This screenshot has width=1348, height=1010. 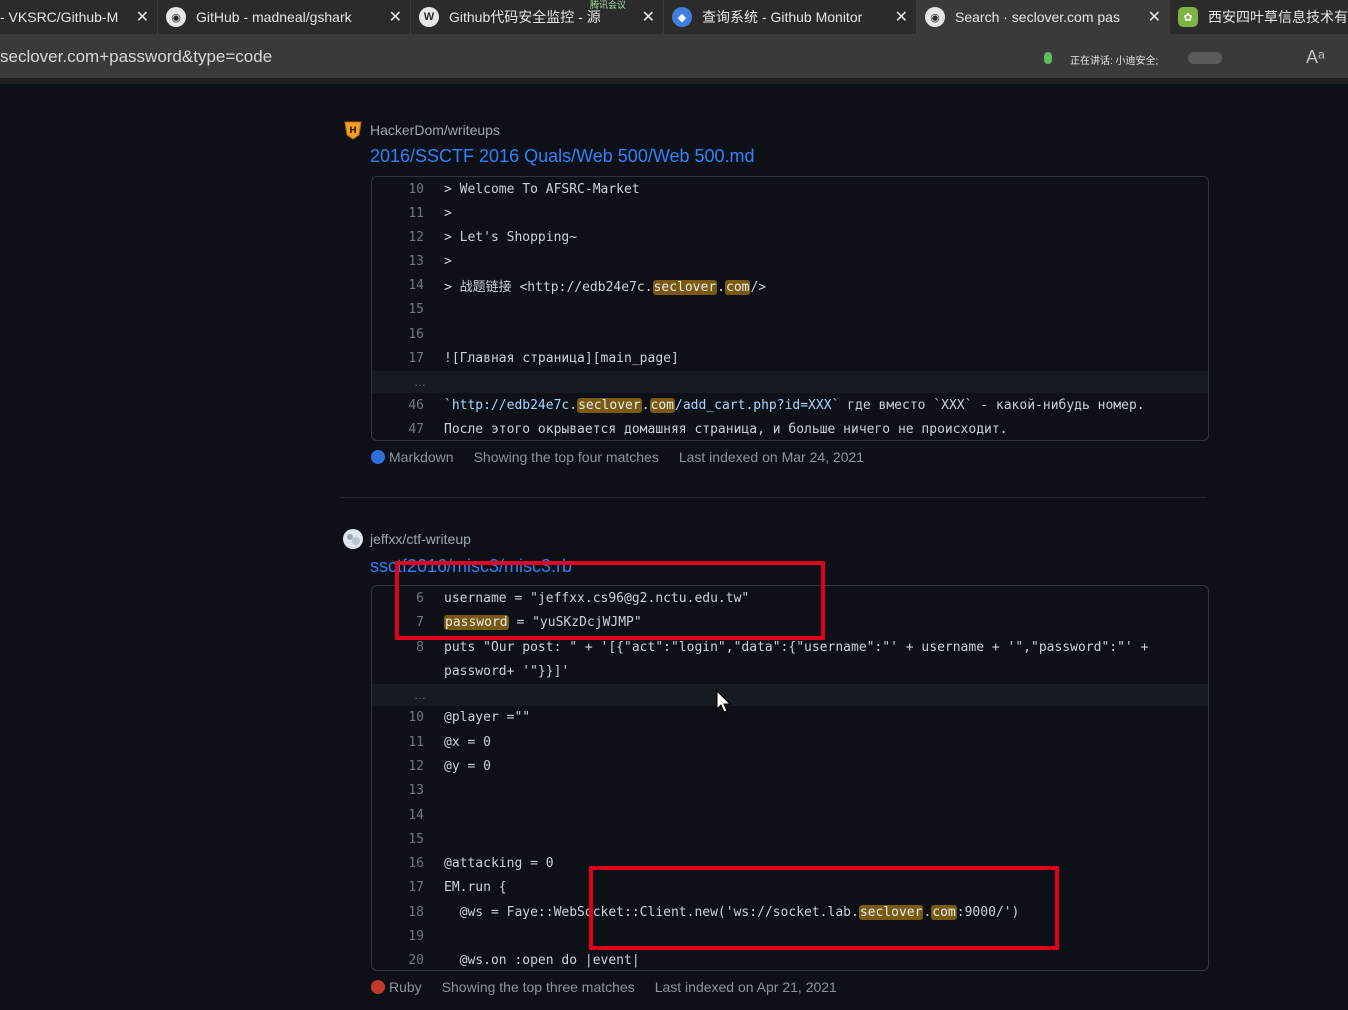 What do you see at coordinates (674, 81) in the screenshot?
I see `toolbar-divider` at bounding box center [674, 81].